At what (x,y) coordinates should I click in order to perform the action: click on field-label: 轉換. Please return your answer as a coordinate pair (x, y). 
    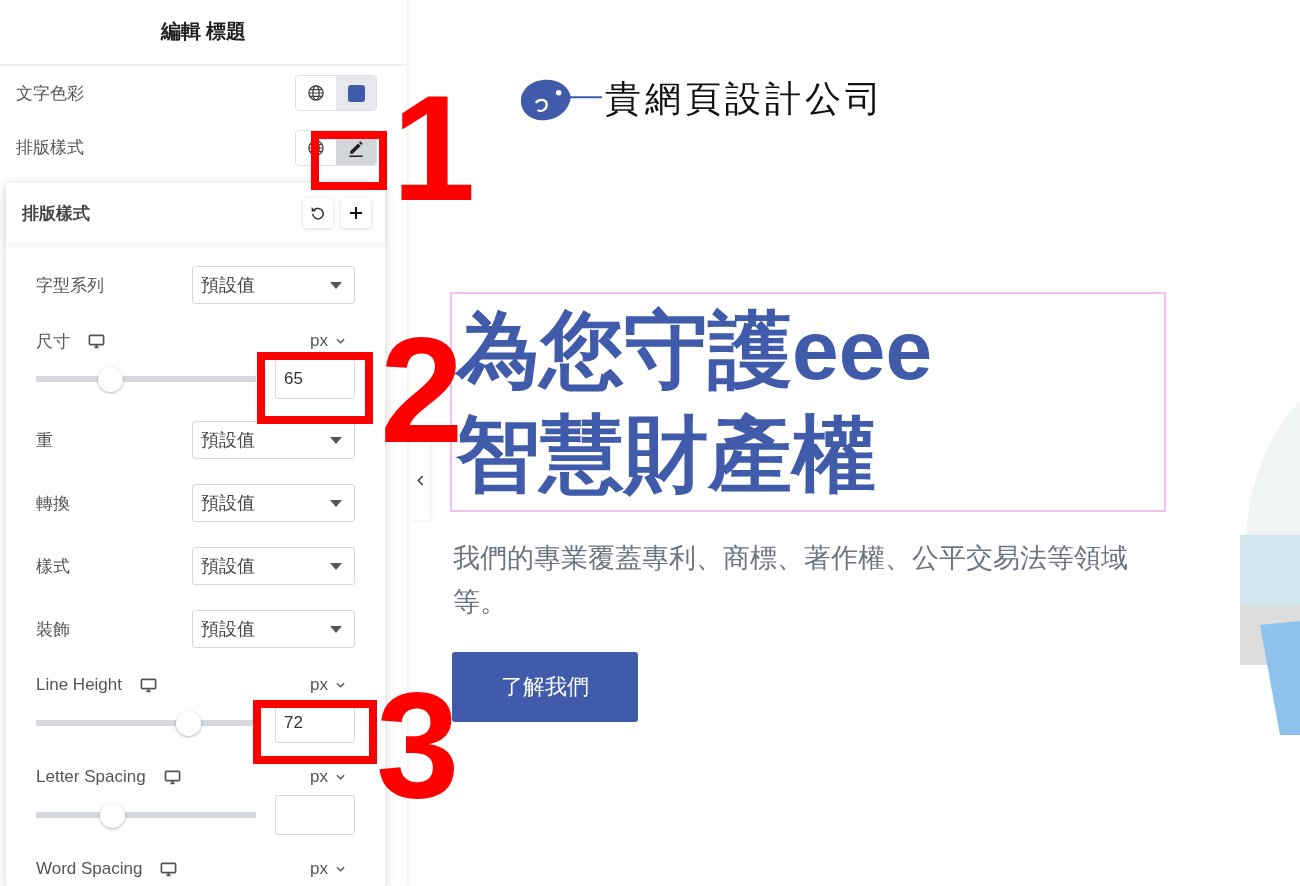
    Looking at the image, I should click on (53, 503).